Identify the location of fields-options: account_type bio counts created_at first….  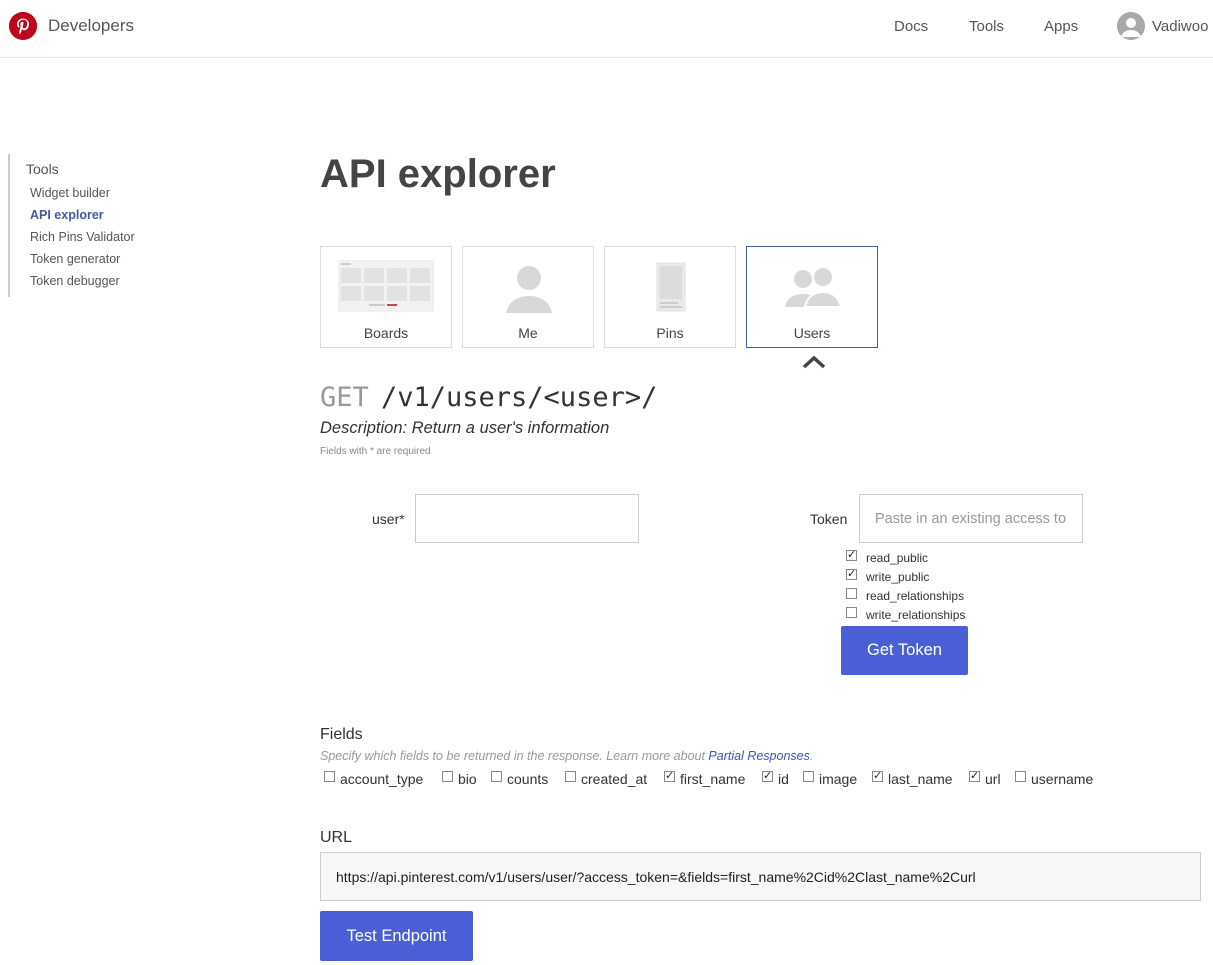
(760, 779).